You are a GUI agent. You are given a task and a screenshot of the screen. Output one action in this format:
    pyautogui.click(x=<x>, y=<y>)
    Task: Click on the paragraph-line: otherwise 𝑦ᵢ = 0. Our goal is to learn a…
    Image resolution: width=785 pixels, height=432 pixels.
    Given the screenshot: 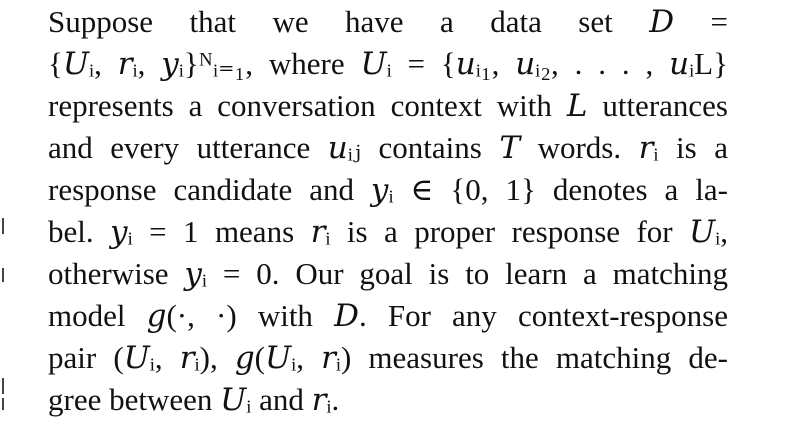 What is the action you would take?
    pyautogui.click(x=388, y=273)
    